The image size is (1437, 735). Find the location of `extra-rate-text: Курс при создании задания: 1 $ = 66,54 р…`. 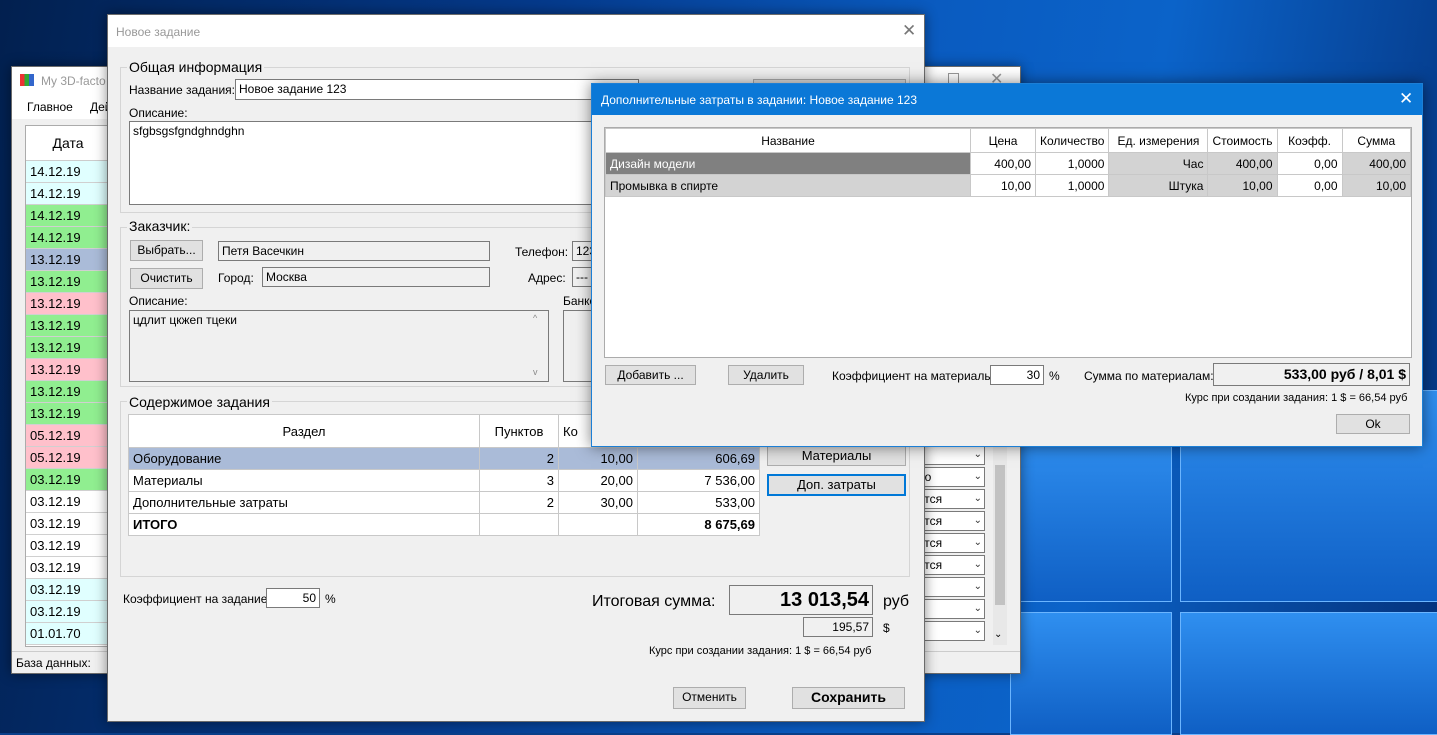

extra-rate-text: Курс при создании задания: 1 $ = 66,54 р… is located at coordinates (1296, 398).